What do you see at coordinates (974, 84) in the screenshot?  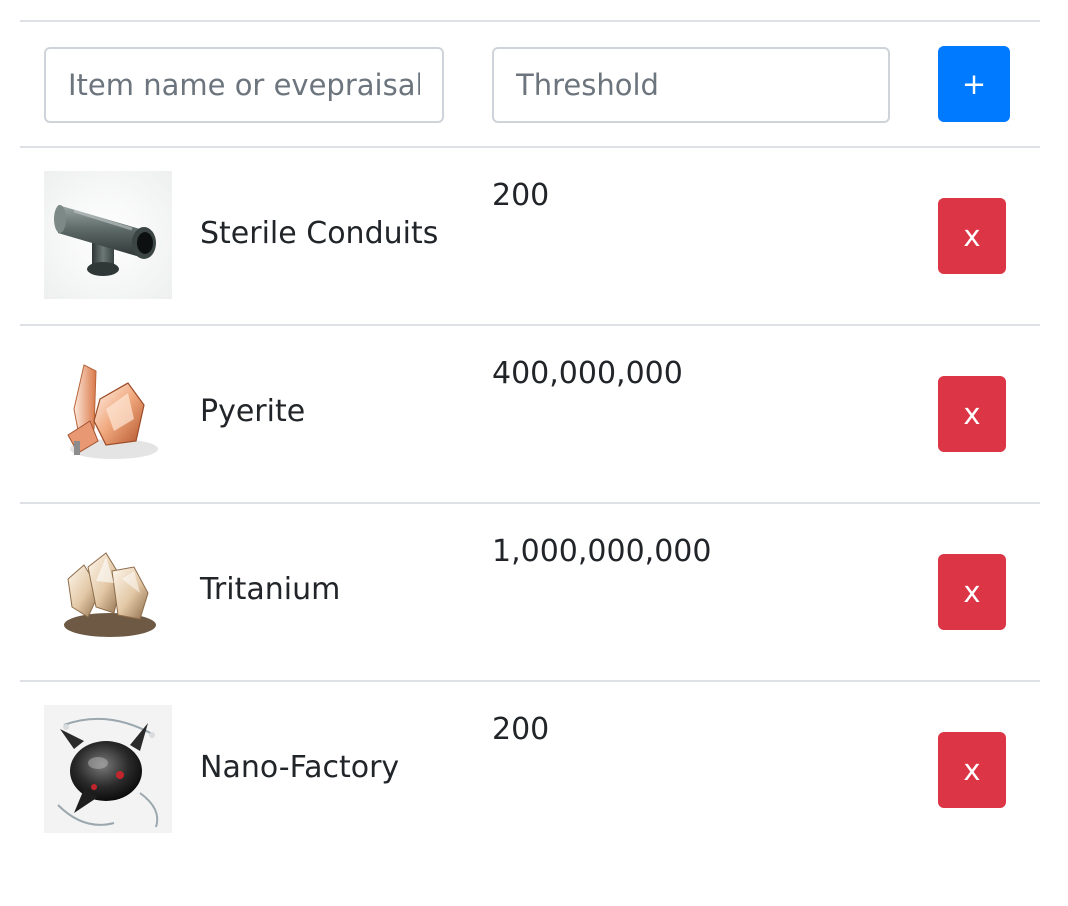 I see `add-item-button: +` at bounding box center [974, 84].